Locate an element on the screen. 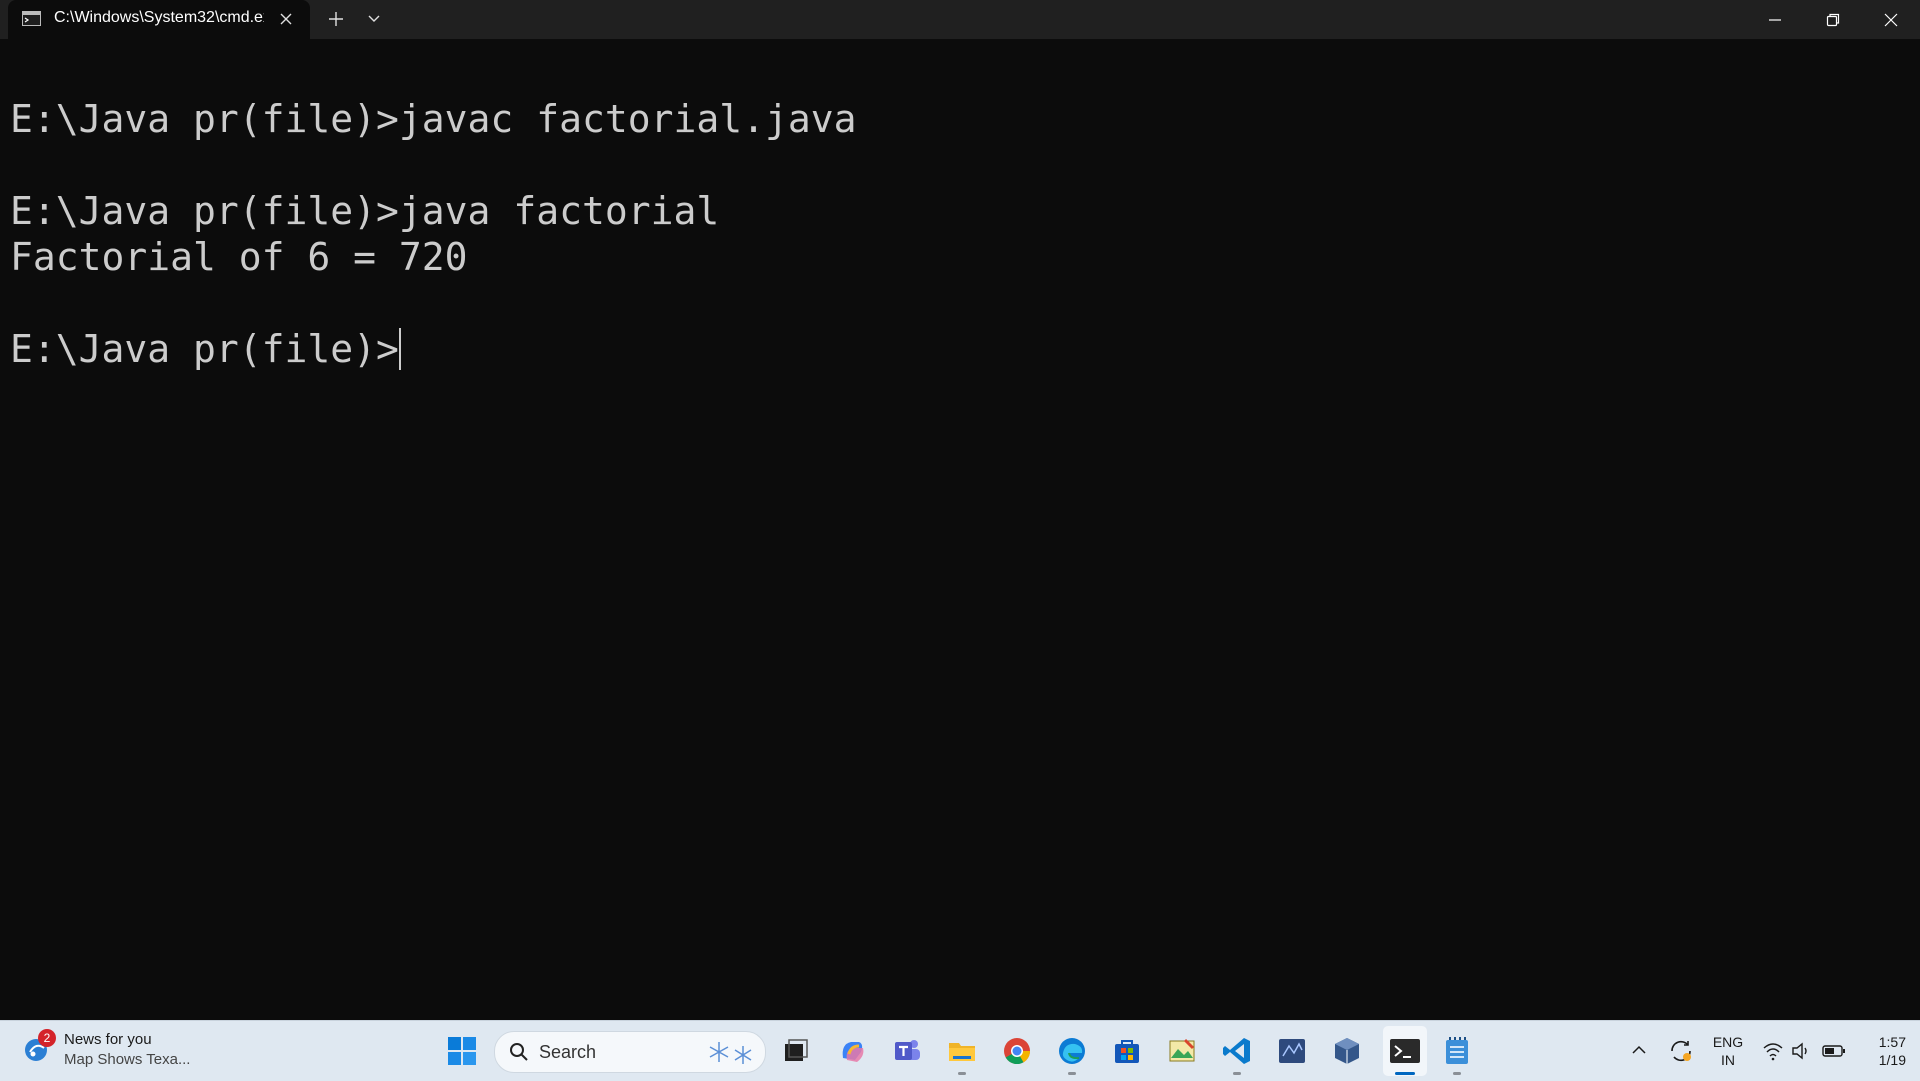 This screenshot has width=1920, height=1081. terminal-prompt: E:\Java pr(file)> is located at coordinates (204, 349).